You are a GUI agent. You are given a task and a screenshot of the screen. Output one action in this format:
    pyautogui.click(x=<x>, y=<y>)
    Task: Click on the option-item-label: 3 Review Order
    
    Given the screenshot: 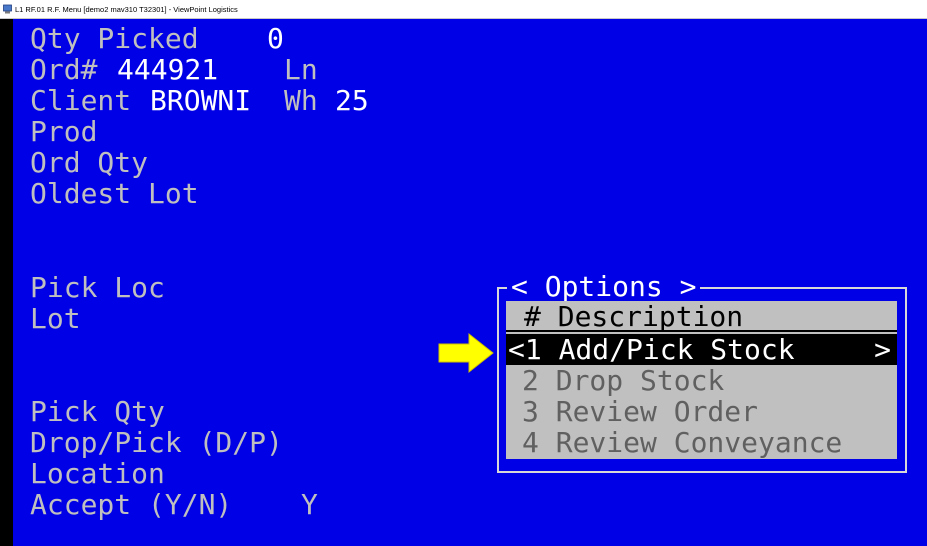 What is the action you would take?
    pyautogui.click(x=640, y=411)
    